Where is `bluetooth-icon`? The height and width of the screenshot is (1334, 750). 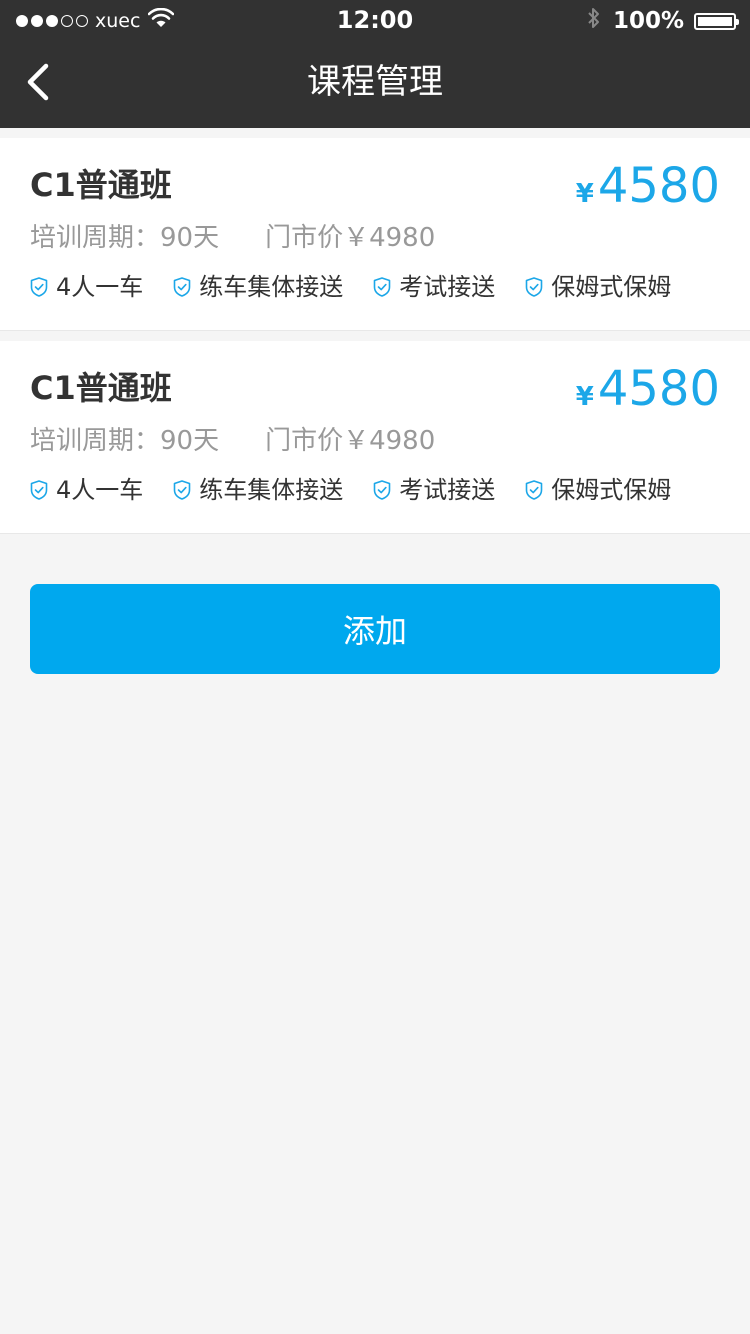
bluetooth-icon is located at coordinates (594, 21).